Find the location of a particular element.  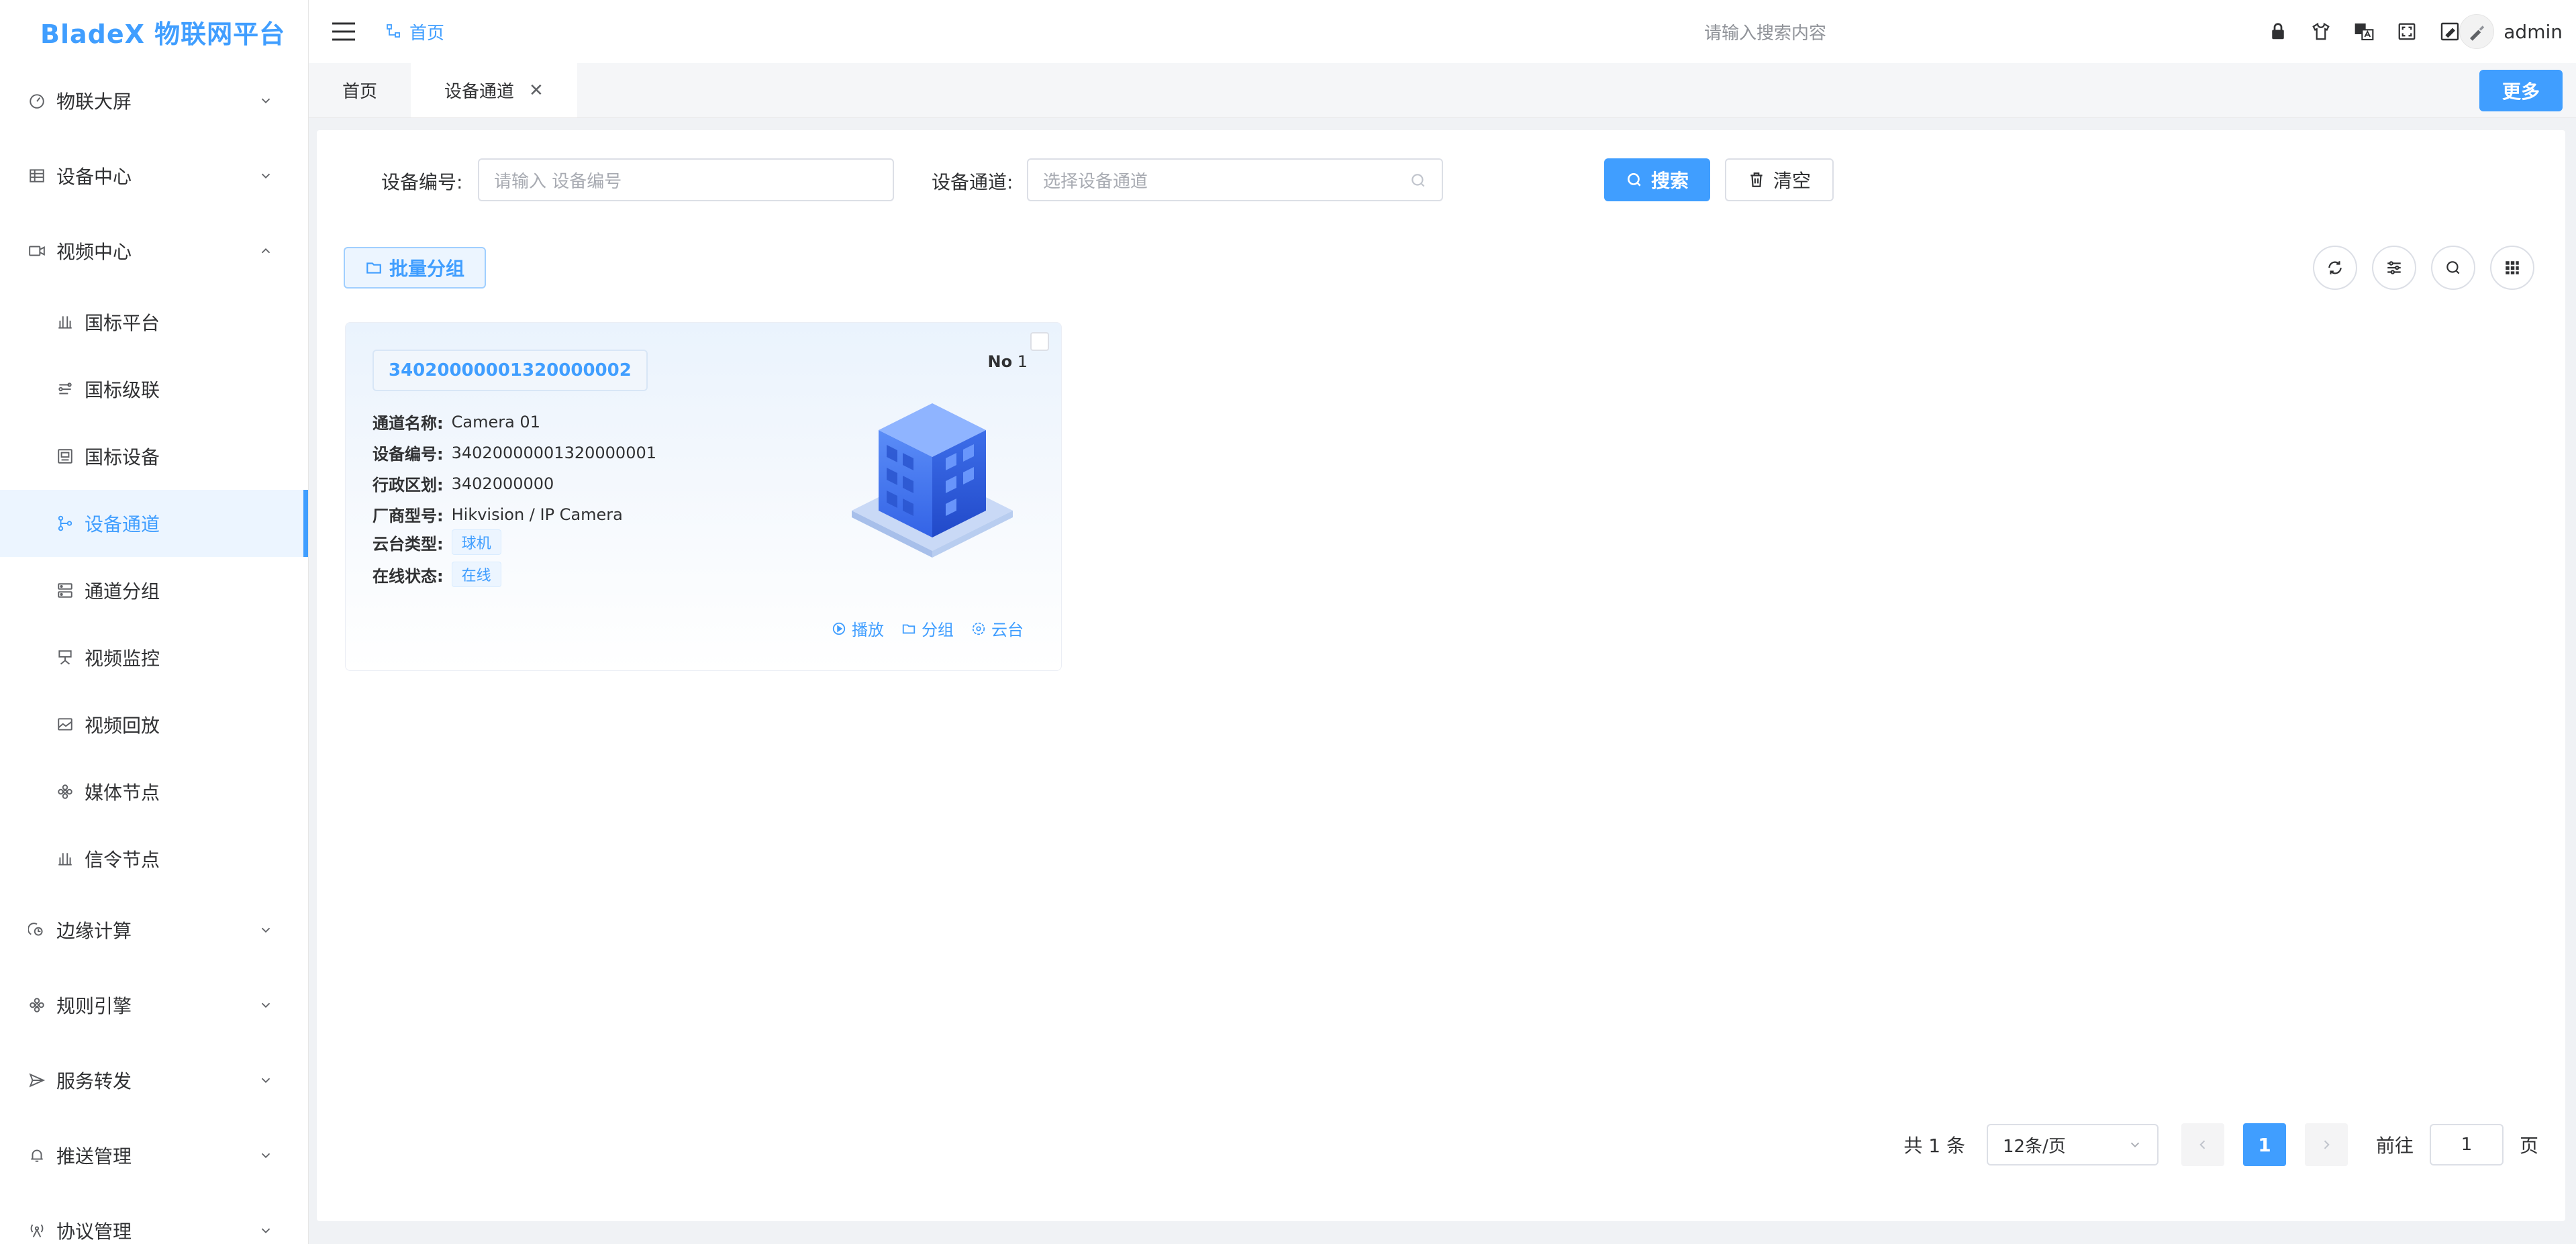

field-key: 行政区划: is located at coordinates (408, 485).